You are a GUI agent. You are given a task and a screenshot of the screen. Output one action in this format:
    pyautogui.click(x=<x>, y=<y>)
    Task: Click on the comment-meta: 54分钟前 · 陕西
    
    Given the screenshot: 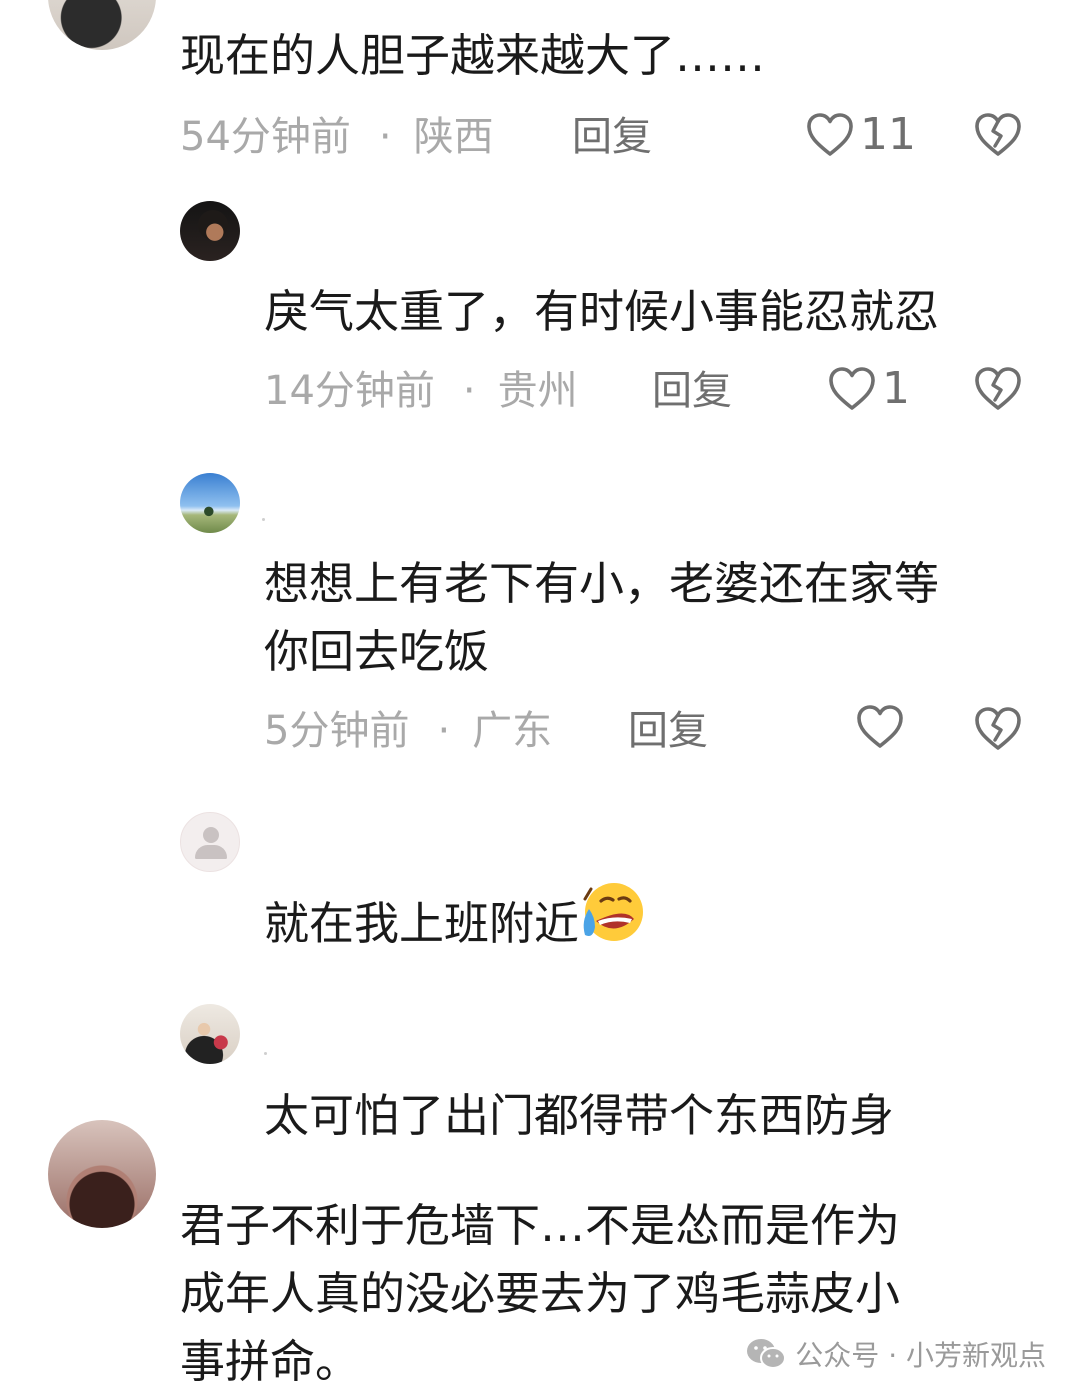 What is the action you would take?
    pyautogui.click(x=337, y=137)
    